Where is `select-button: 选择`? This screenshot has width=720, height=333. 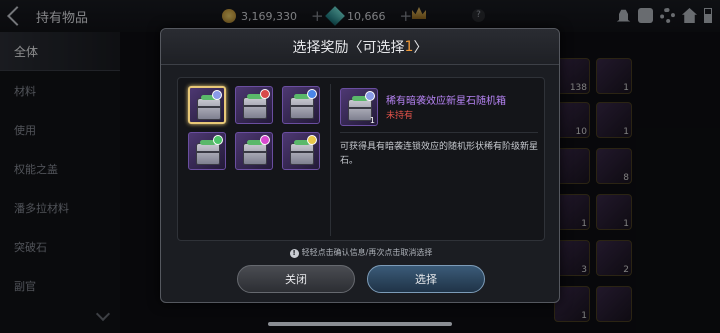 select-button: 选择 is located at coordinates (426, 279).